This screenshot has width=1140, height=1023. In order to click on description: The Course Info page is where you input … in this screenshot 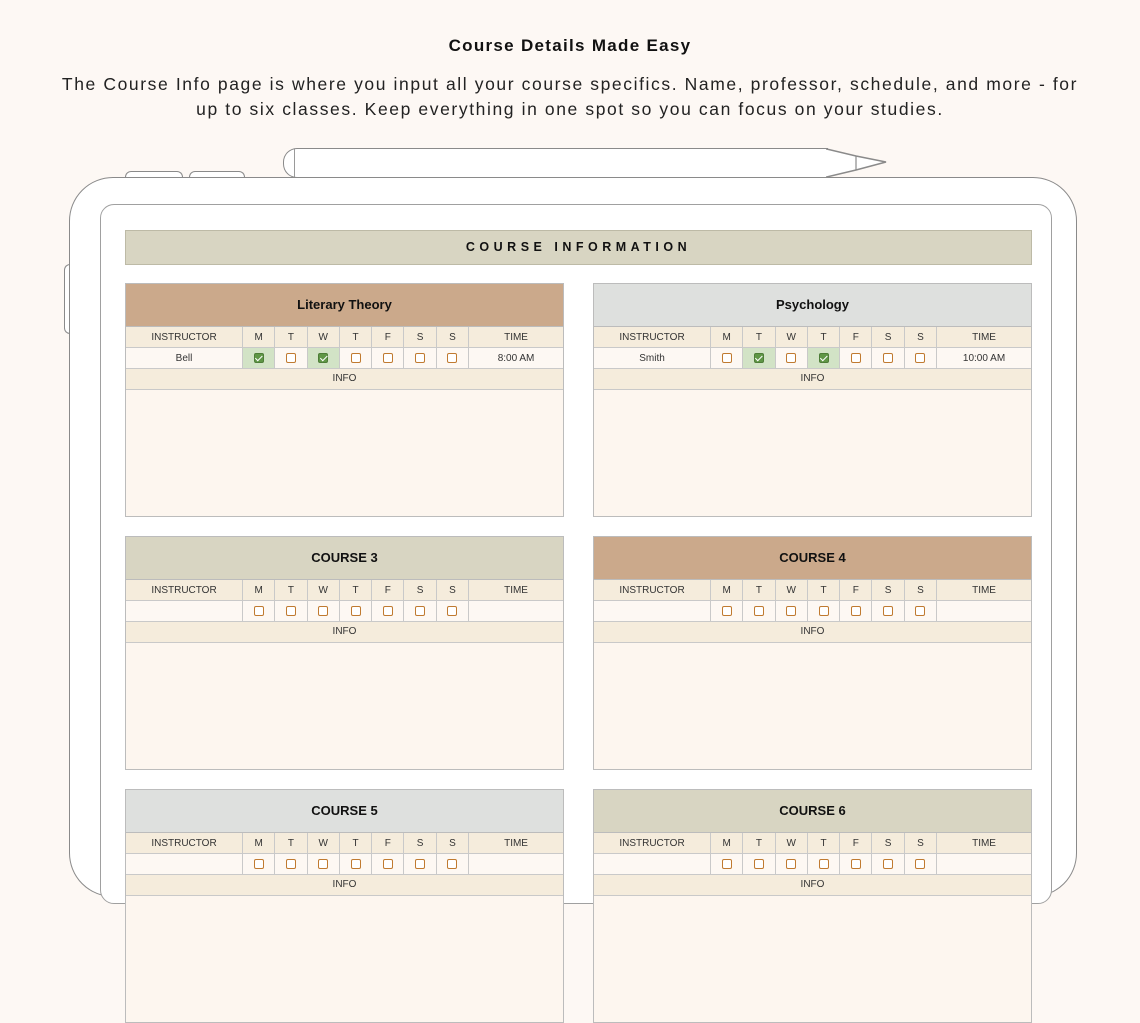, I will do `click(570, 96)`.